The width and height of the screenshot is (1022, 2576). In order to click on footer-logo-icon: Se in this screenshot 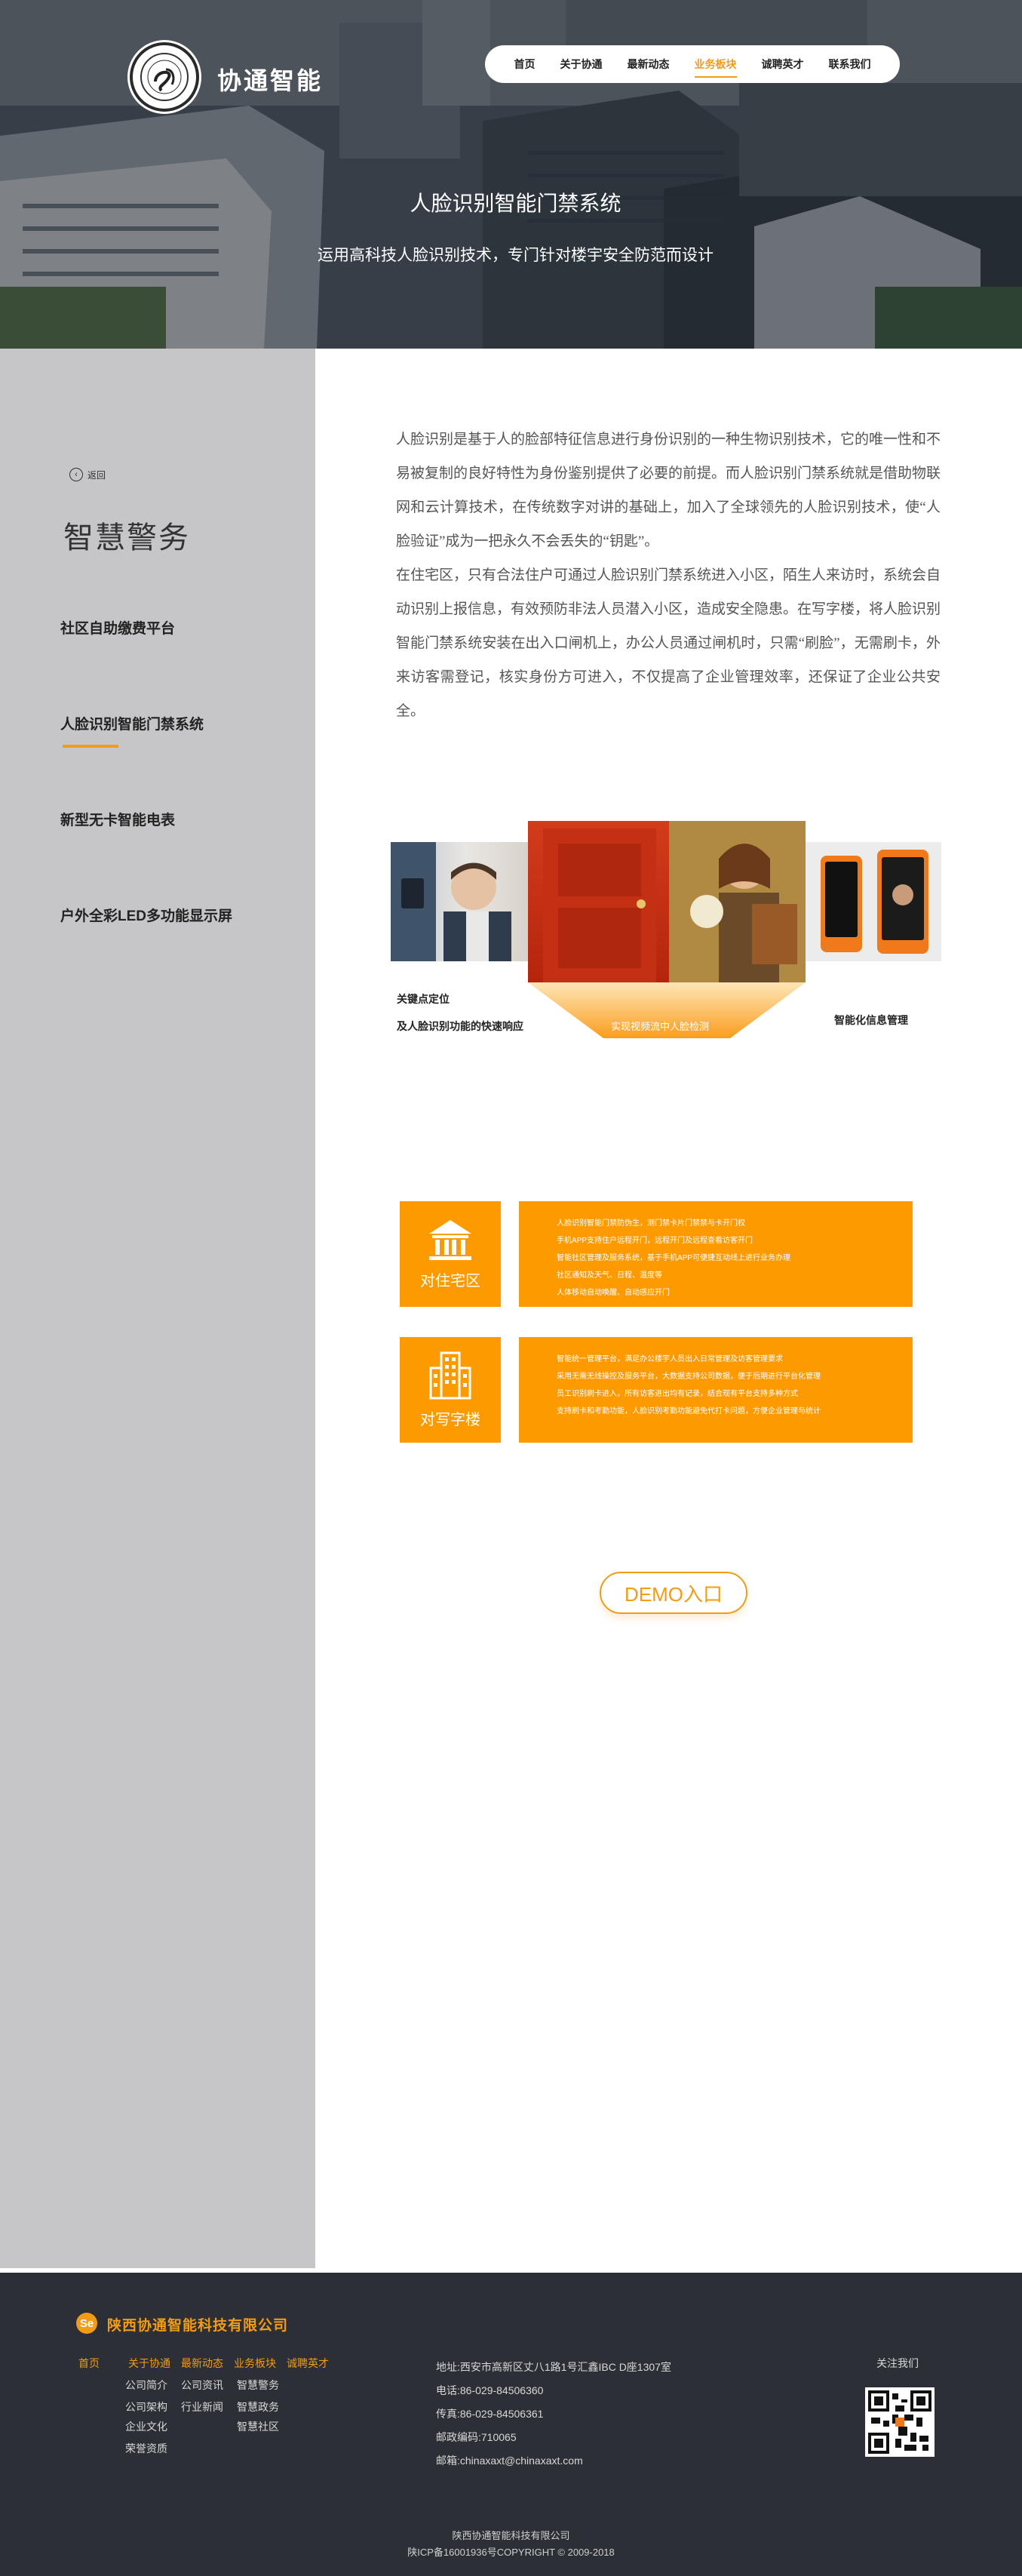, I will do `click(86, 2323)`.